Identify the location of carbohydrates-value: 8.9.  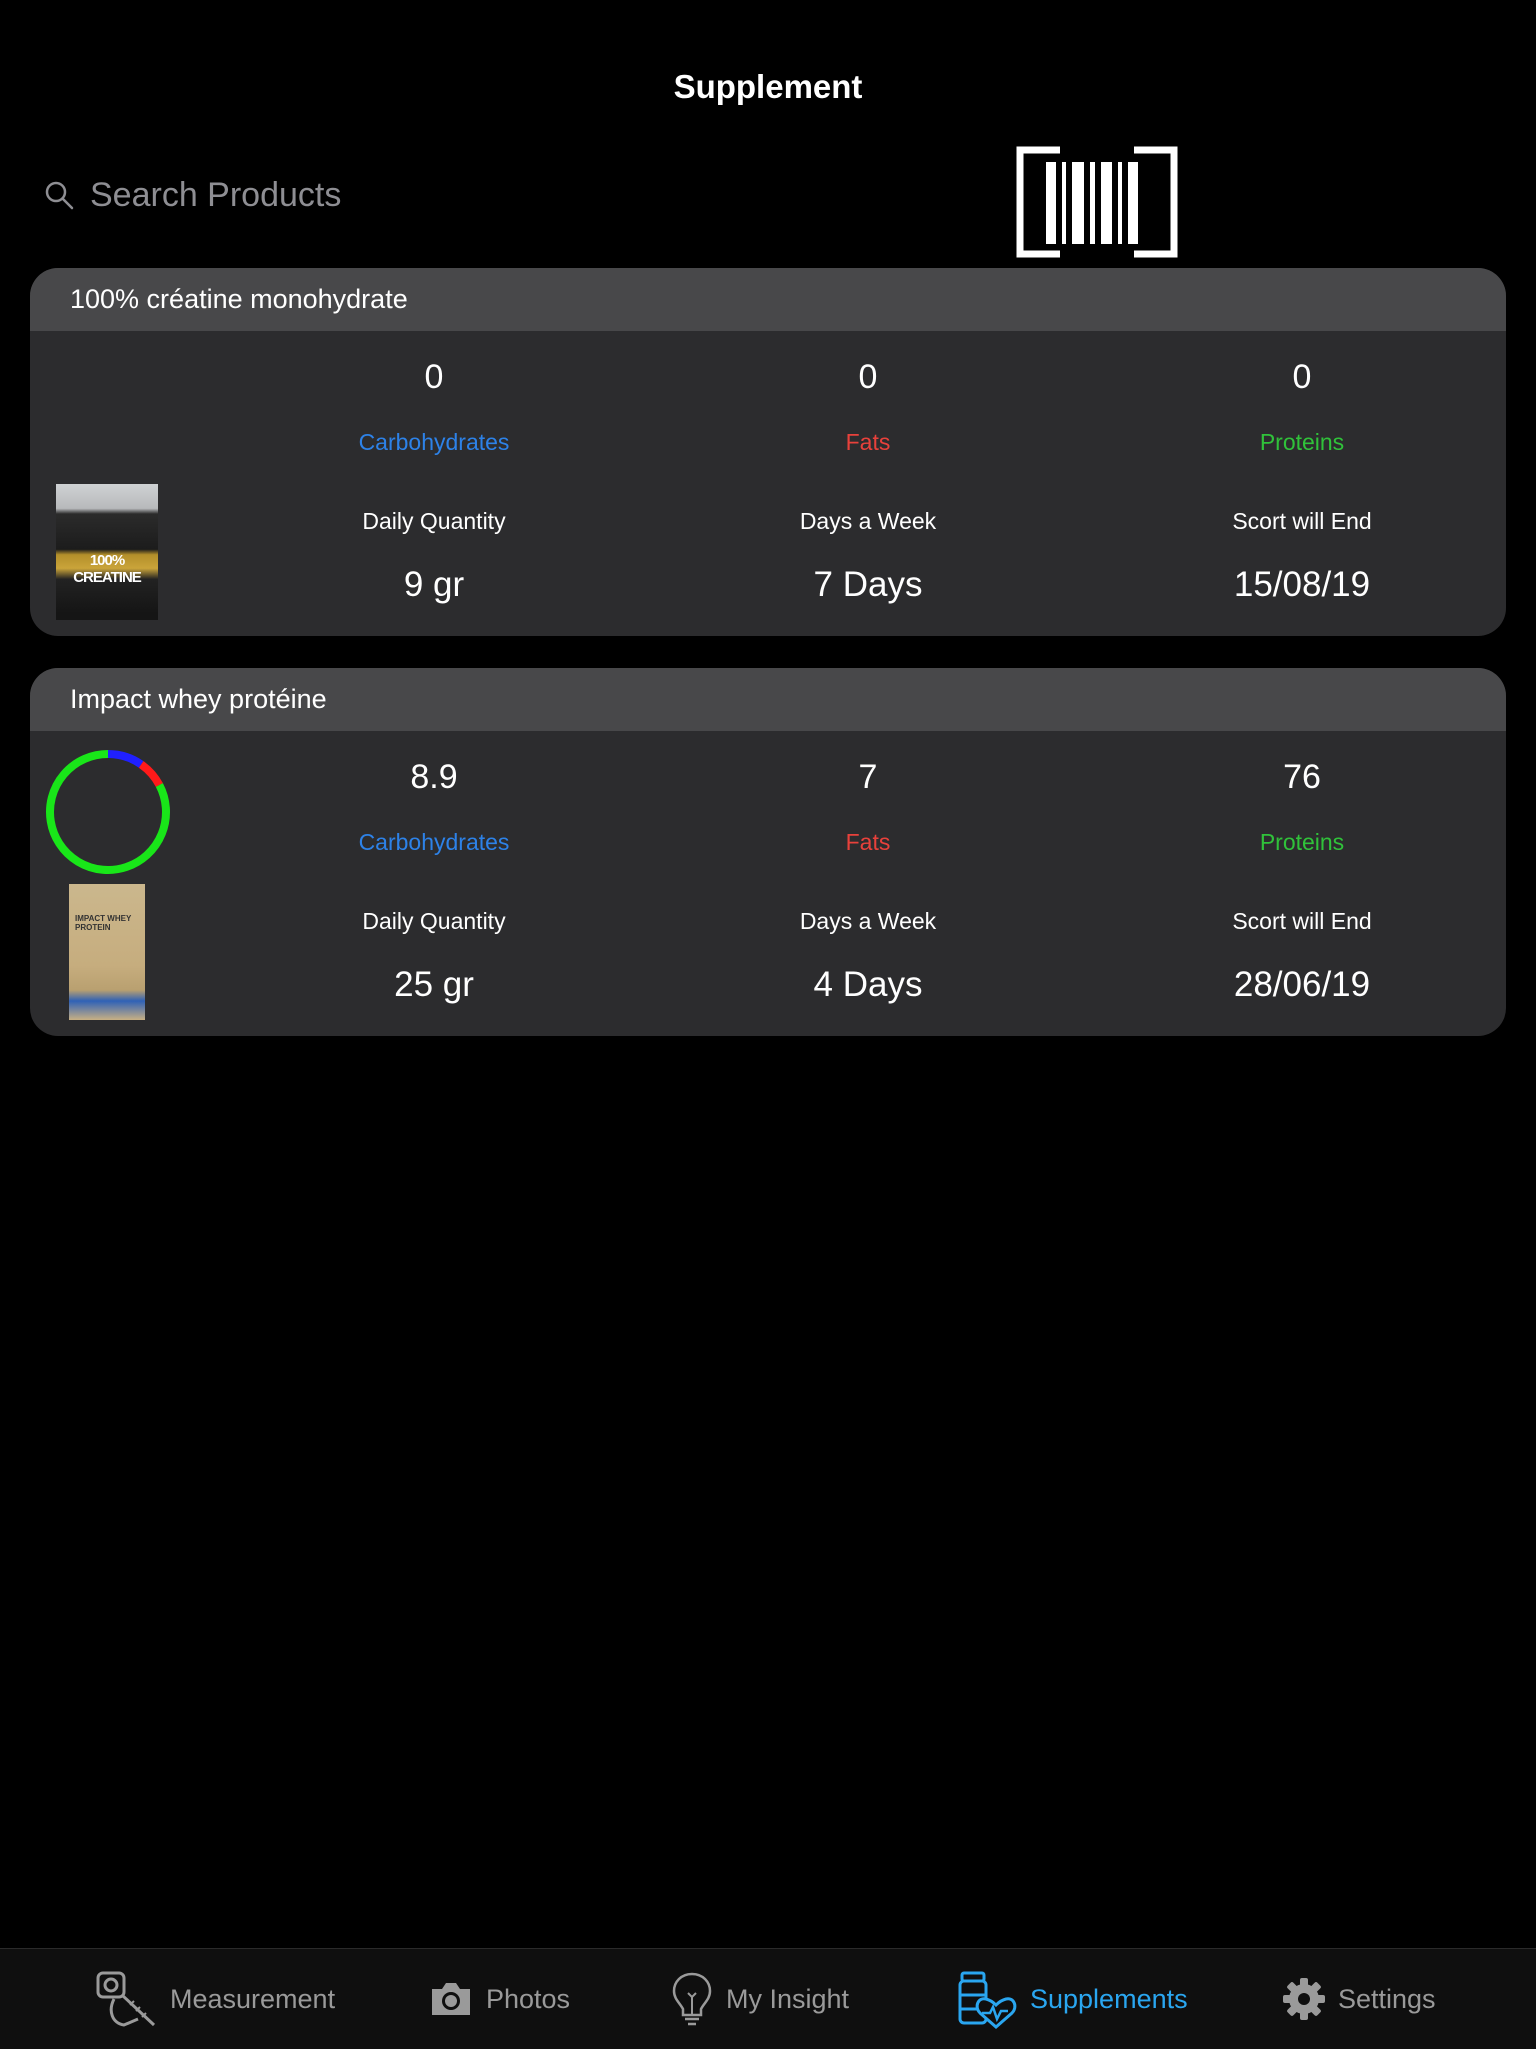
(434, 777).